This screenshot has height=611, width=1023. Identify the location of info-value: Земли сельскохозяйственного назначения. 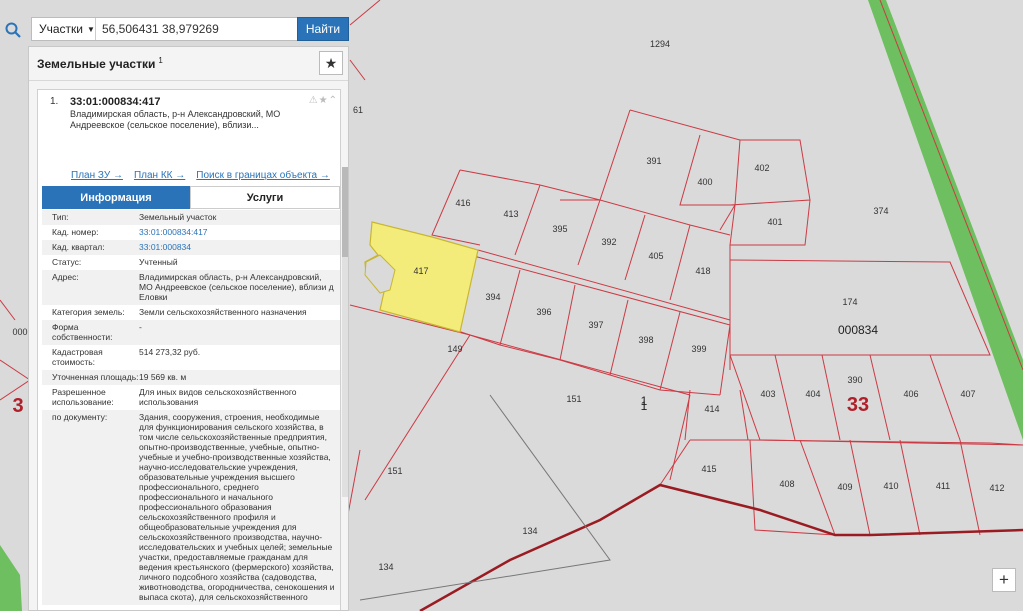
(223, 312).